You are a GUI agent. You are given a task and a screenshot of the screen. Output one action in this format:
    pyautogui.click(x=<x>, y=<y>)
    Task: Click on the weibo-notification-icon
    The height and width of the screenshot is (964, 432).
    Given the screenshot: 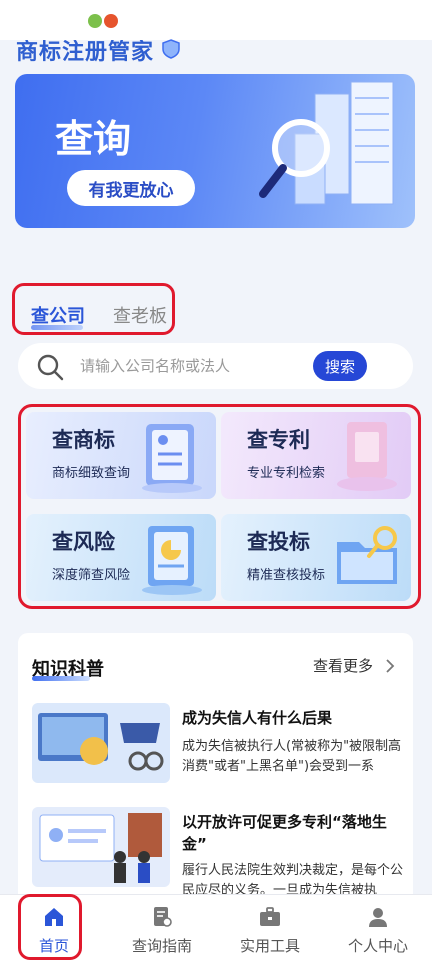 What is the action you would take?
    pyautogui.click(x=111, y=21)
    